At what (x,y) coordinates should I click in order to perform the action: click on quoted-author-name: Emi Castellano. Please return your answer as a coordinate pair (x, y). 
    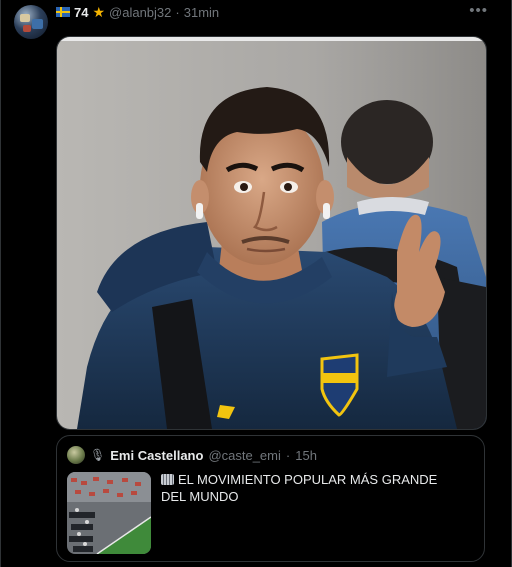
    Looking at the image, I should click on (156, 455).